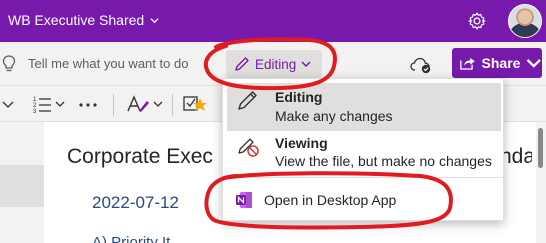 The height and width of the screenshot is (243, 546). I want to click on menu-item-description: View the file, but make no changes, so click(383, 161).